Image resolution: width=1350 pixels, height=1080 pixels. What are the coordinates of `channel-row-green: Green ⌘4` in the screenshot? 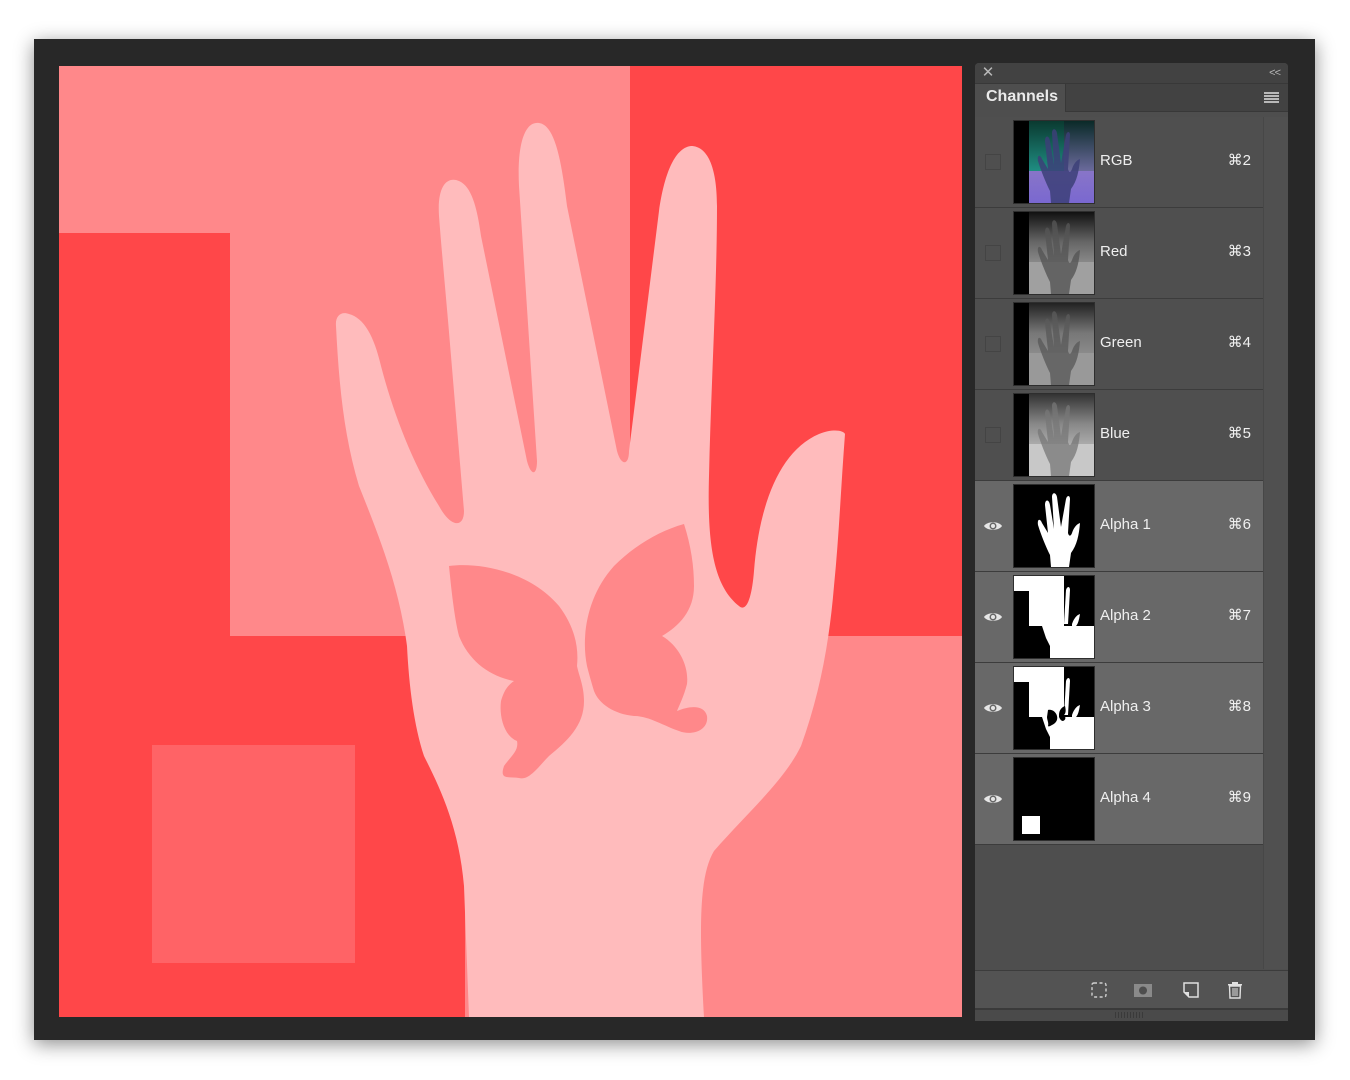 It's located at (1119, 344).